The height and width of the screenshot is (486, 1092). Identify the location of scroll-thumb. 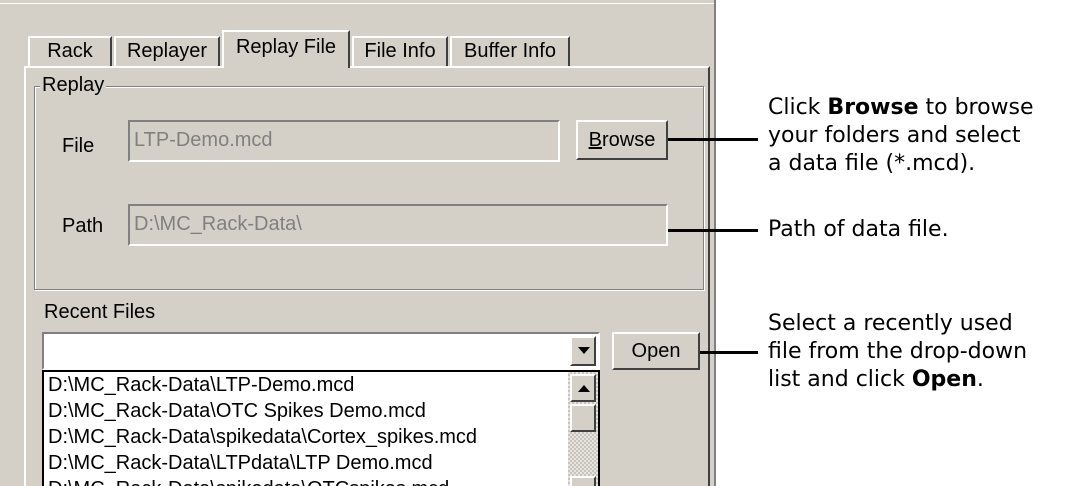
(583, 418).